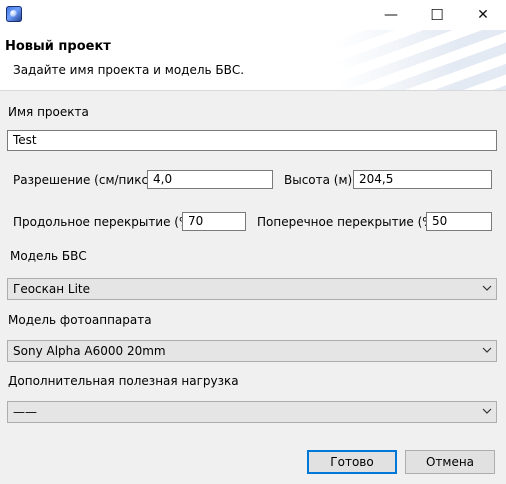 This screenshot has height=484, width=506. I want to click on resolution-label: Разрешение (см/пикс), so click(83, 180).